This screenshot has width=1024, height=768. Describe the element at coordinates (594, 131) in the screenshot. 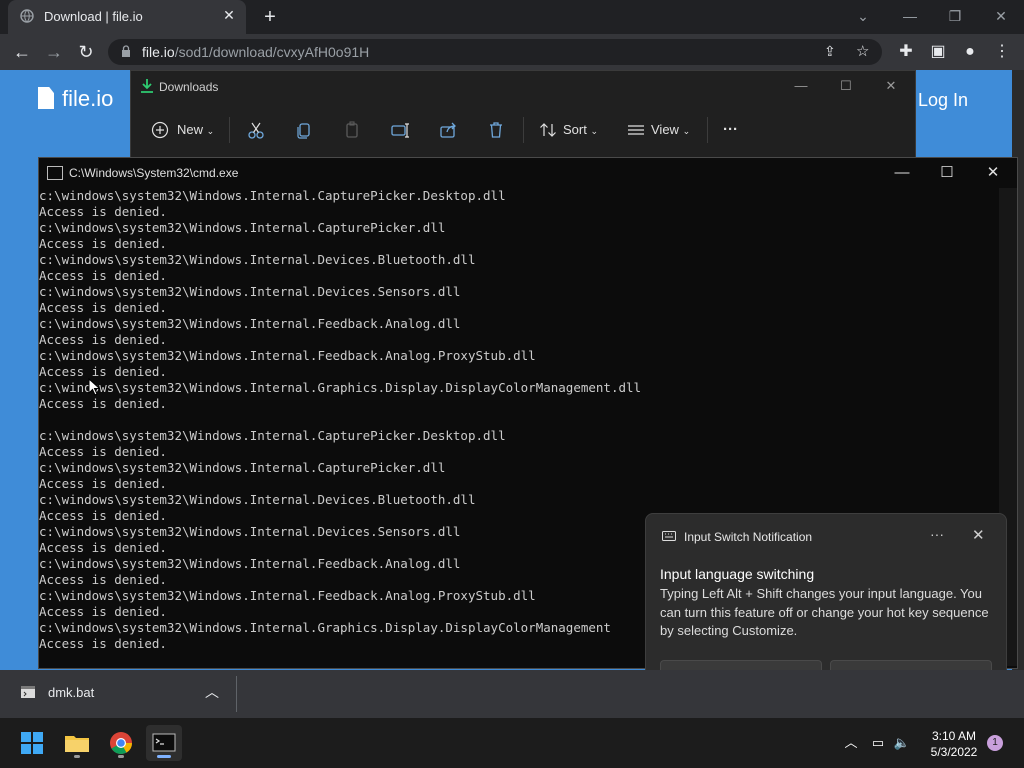

I see `sort-chevron-icon: ⌄` at that location.